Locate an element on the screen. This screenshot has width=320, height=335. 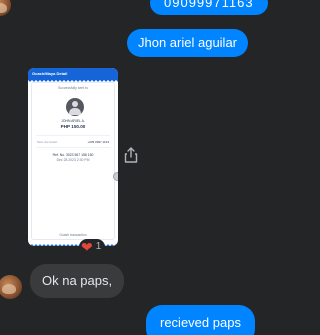
message-text: Jhon ariel aguilar is located at coordinates (188, 42).